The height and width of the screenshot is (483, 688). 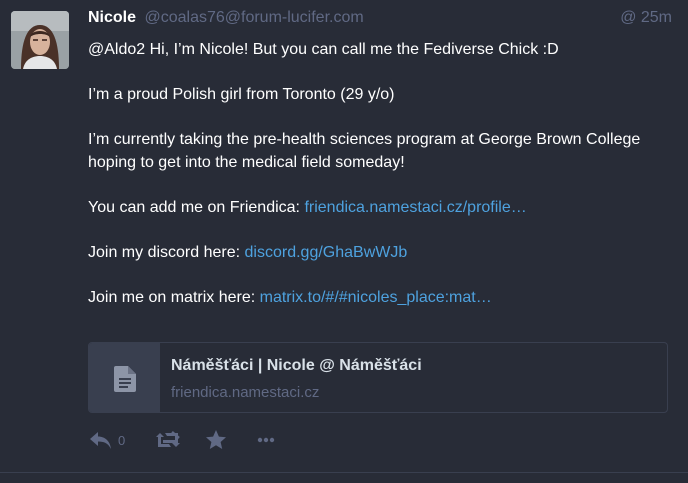 What do you see at coordinates (122, 440) in the screenshot?
I see `reply-count: 0` at bounding box center [122, 440].